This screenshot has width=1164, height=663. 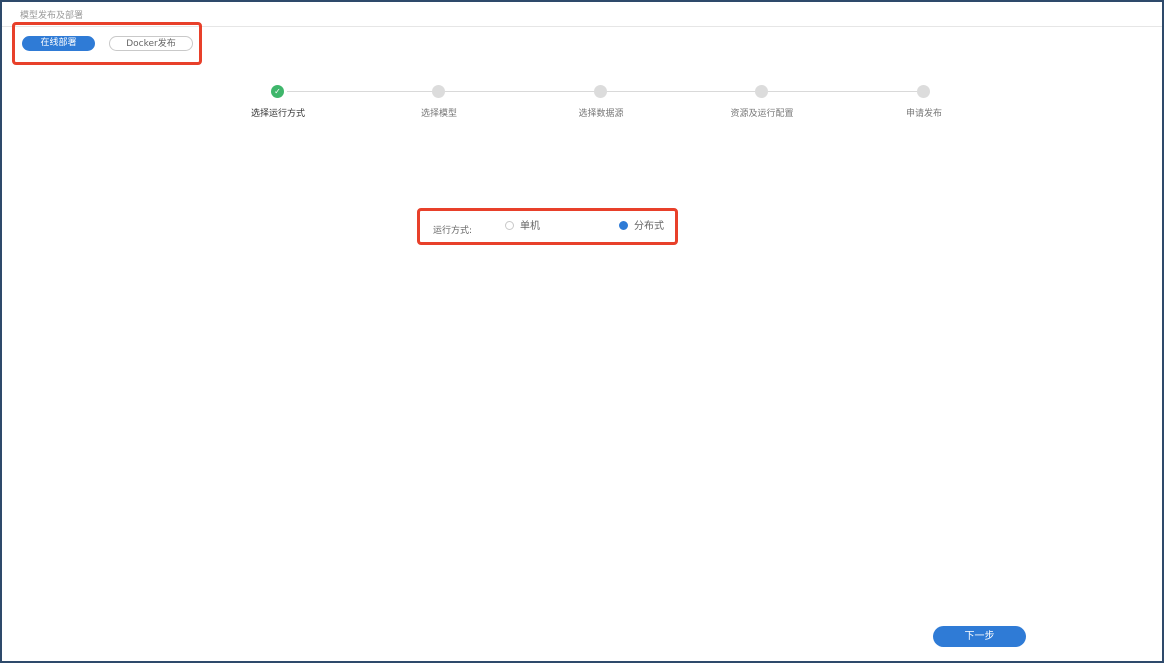 What do you see at coordinates (438, 114) in the screenshot?
I see `step-label: 选择模型` at bounding box center [438, 114].